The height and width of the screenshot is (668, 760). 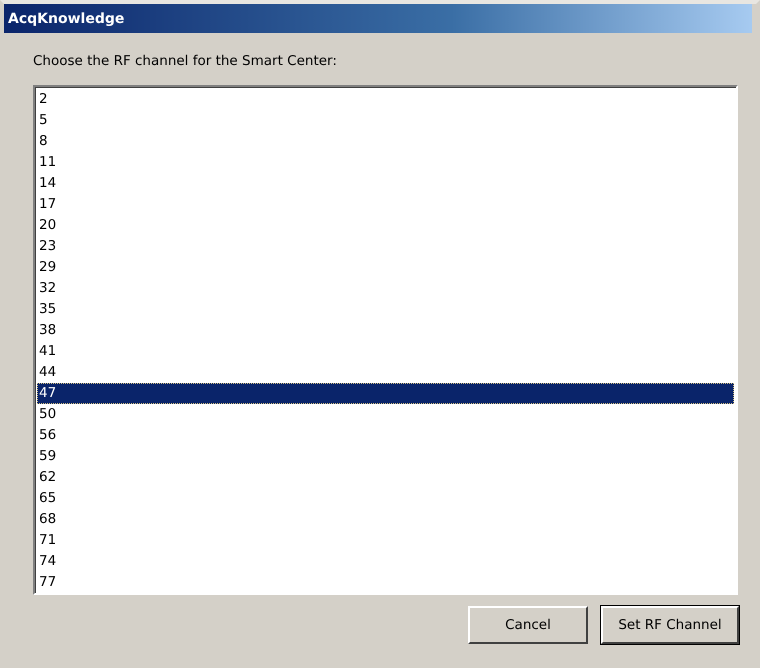 I want to click on list-item: 20, so click(x=385, y=225).